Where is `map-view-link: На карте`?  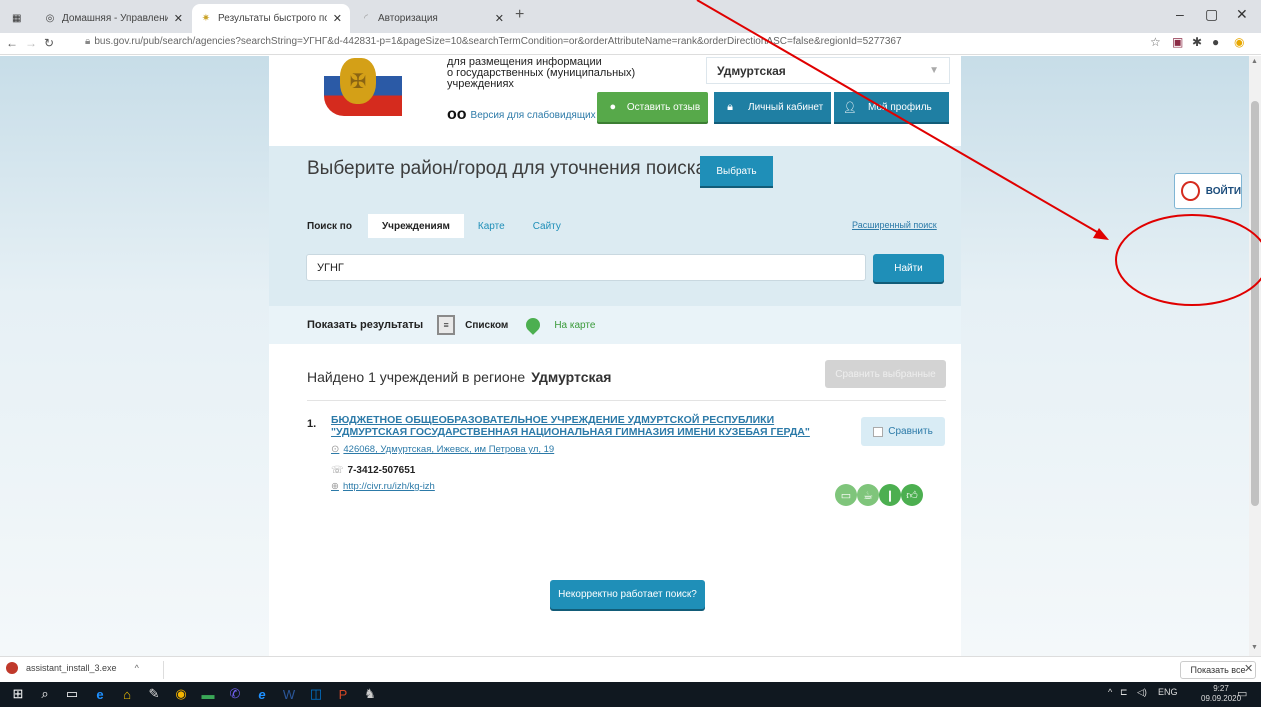 map-view-link: На карте is located at coordinates (574, 325).